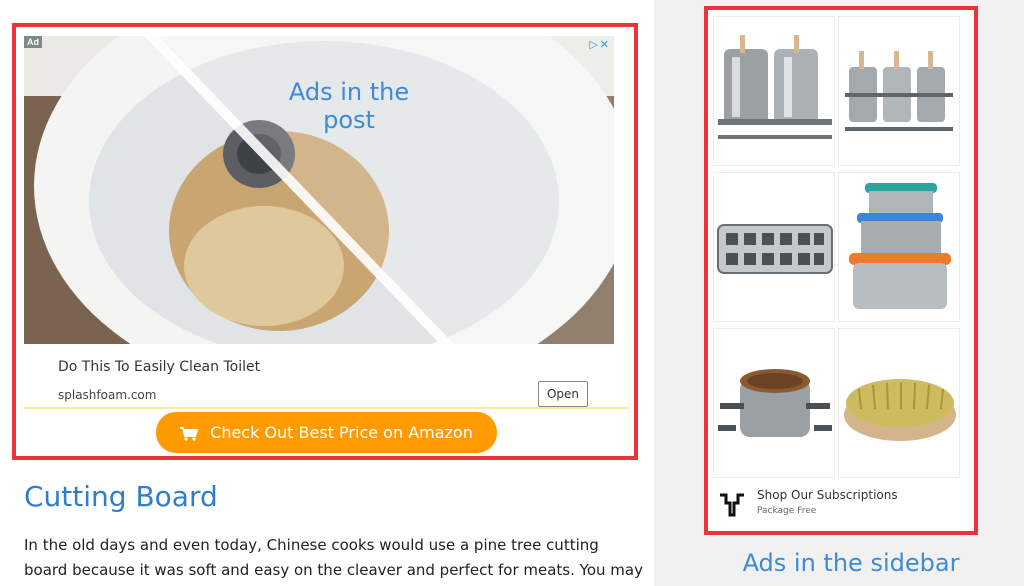 The image size is (1024, 586). What do you see at coordinates (787, 511) in the screenshot?
I see `shop-subtitle: Package Free` at bounding box center [787, 511].